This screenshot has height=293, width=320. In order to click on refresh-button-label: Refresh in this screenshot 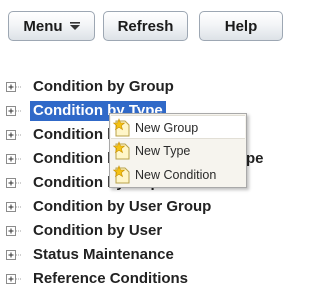, I will do `click(145, 26)`.